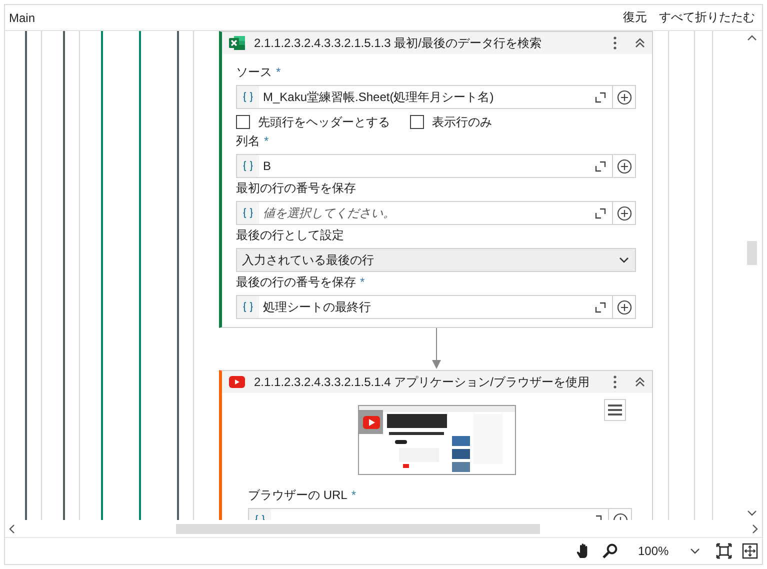 Image resolution: width=767 pixels, height=569 pixels. I want to click on connector-arrow, so click(436, 349).